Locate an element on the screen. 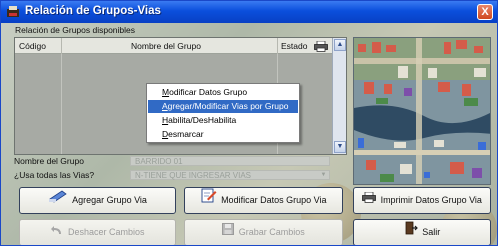  agregar-grupo-via-button: Agregar Grupo Via is located at coordinates (97, 200).